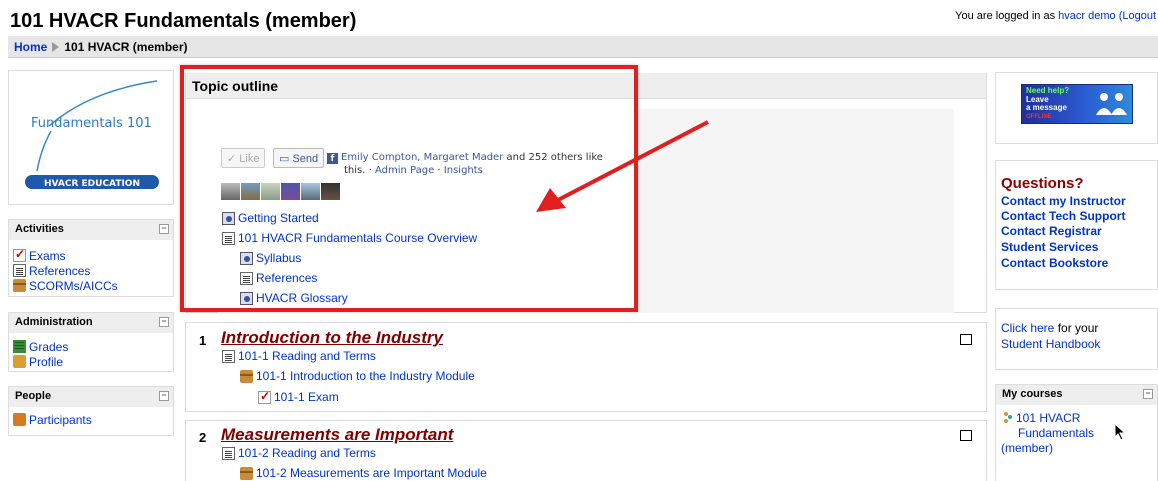 This screenshot has height=481, width=1158. What do you see at coordinates (92, 134) in the screenshot?
I see `course-logo: Fundamentals 101 HVACR EDUCATION` at bounding box center [92, 134].